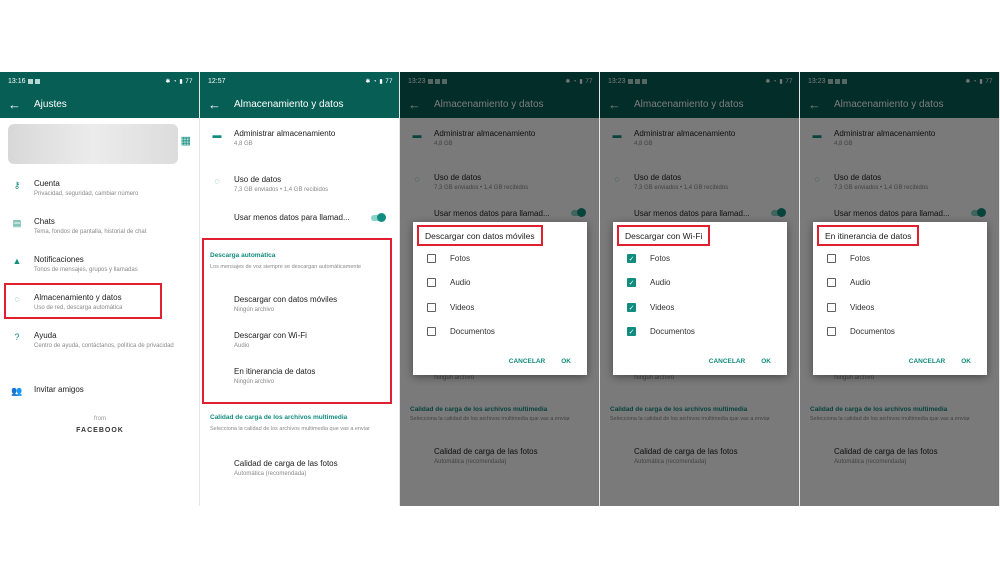 This screenshot has width=1000, height=567. Describe the element at coordinates (17, 337) in the screenshot. I see `help-icon: ?` at that location.